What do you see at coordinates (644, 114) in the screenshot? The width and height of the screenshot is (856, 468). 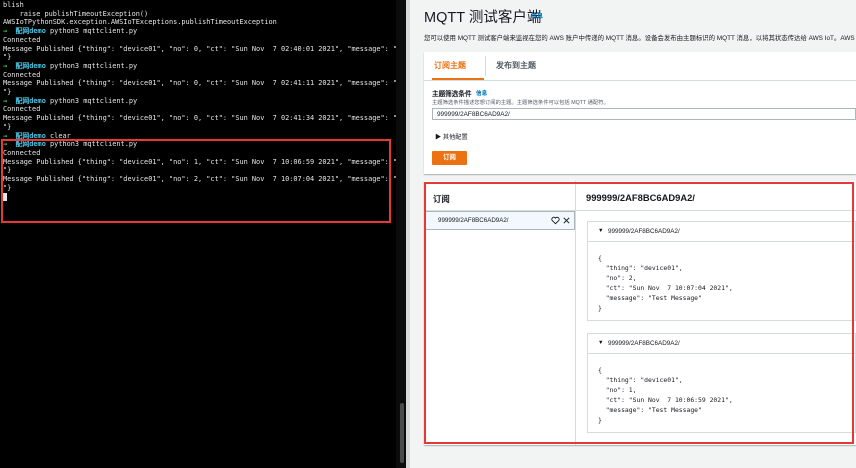 I see `topic-filter-input: 999999/2AF8BC6AD9A2/` at bounding box center [644, 114].